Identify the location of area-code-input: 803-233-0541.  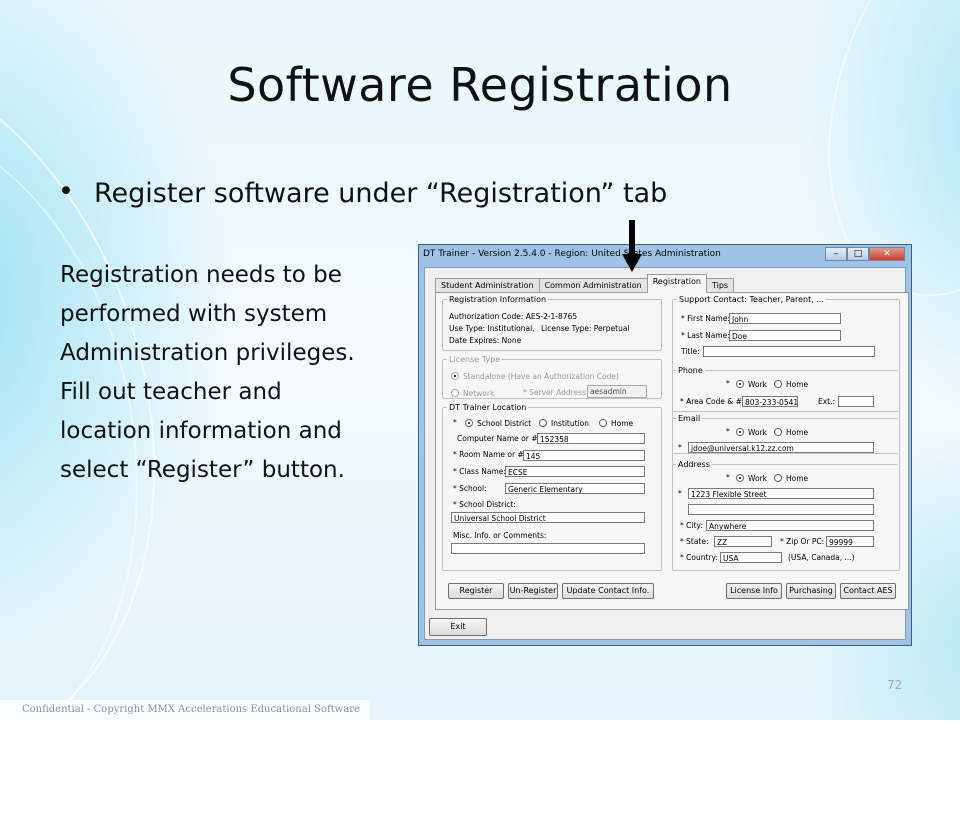
(770, 401).